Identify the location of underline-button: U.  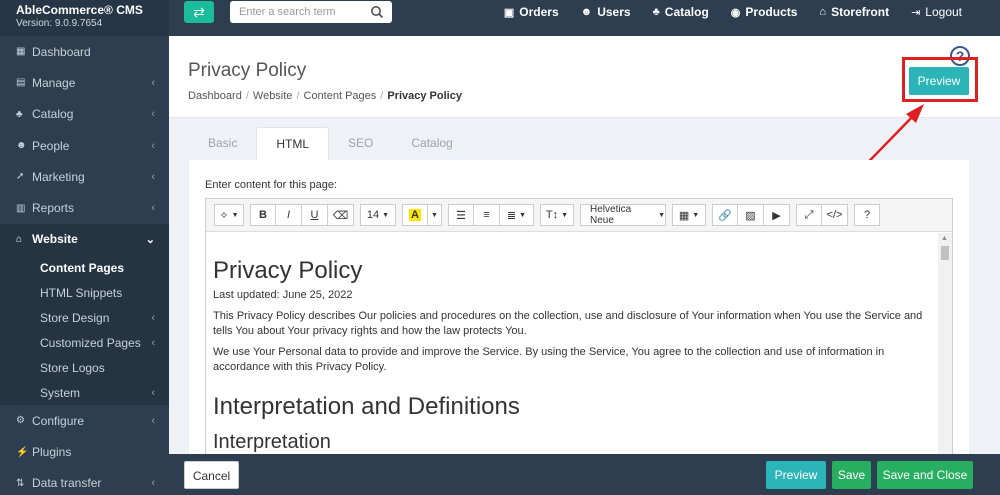
(315, 215).